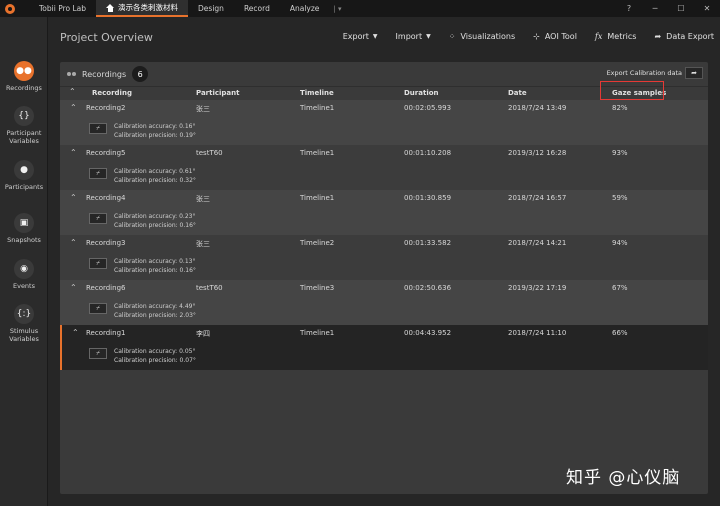 The width and height of the screenshot is (720, 506). Describe the element at coordinates (655, 8) in the screenshot. I see `minimize-icon: ─` at that location.